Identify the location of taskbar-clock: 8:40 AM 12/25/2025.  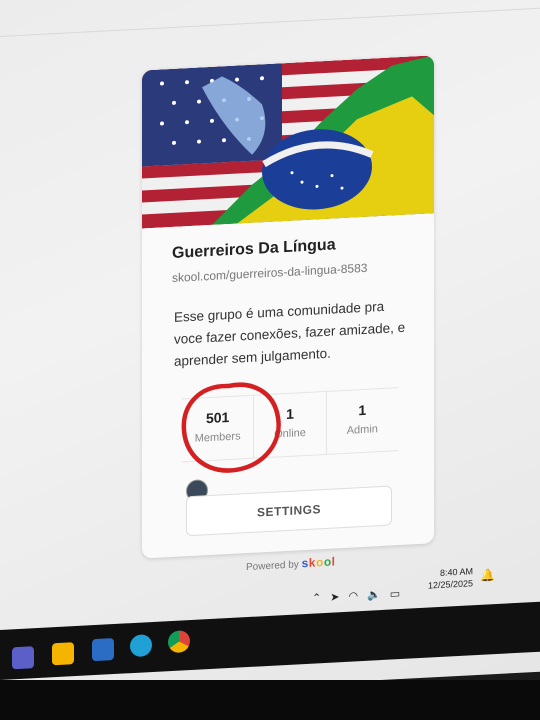
(450, 578).